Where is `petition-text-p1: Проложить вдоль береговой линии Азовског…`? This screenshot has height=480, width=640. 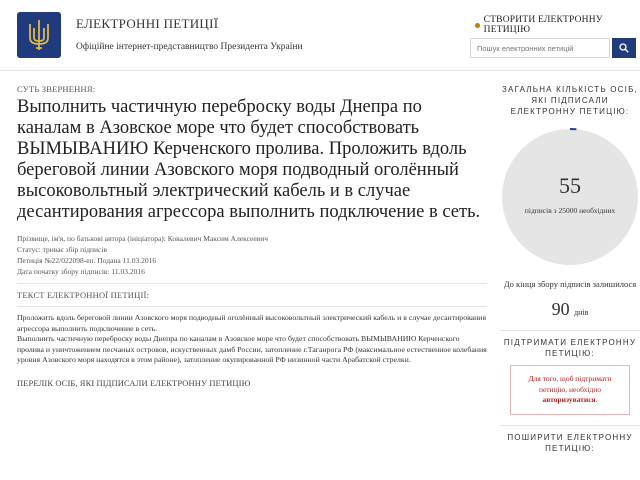
petition-text-p1: Проложить вдоль береговой линии Азовског… is located at coordinates (252, 323).